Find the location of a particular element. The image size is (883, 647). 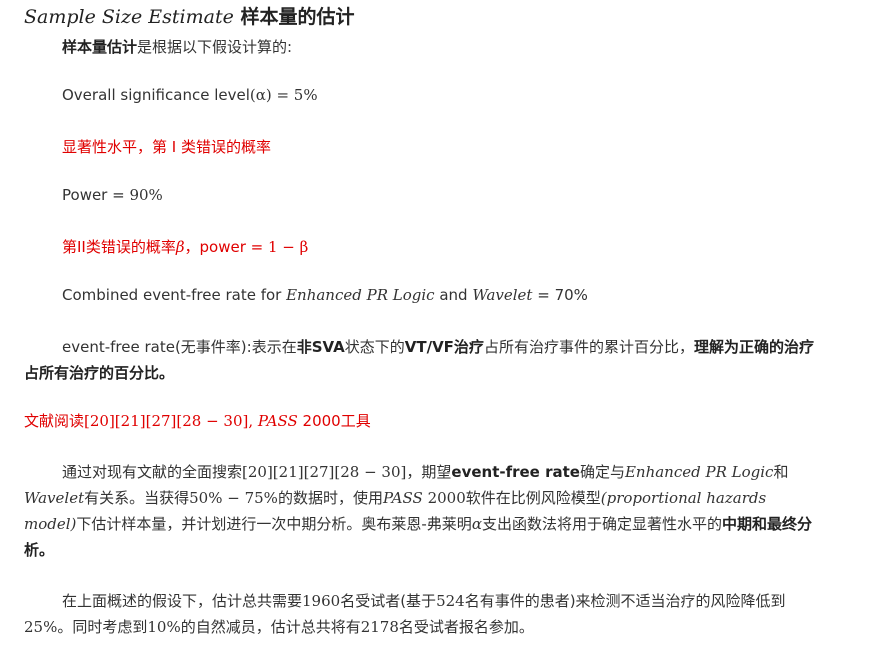

beta-symbol: β is located at coordinates (180, 247).